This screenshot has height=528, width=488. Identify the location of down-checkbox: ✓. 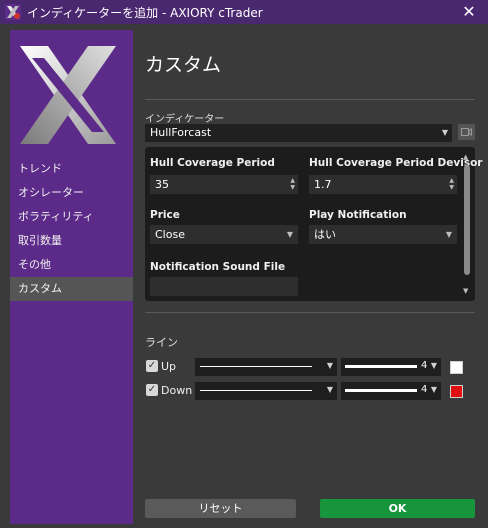
(152, 390).